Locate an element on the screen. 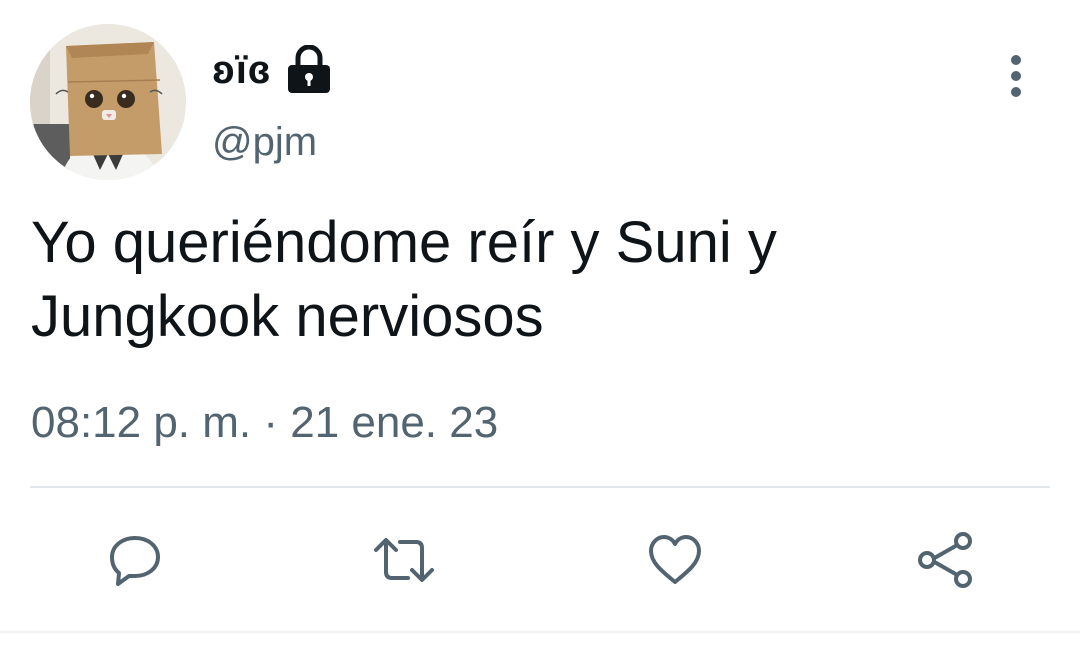 The width and height of the screenshot is (1080, 651). divider is located at coordinates (540, 487).